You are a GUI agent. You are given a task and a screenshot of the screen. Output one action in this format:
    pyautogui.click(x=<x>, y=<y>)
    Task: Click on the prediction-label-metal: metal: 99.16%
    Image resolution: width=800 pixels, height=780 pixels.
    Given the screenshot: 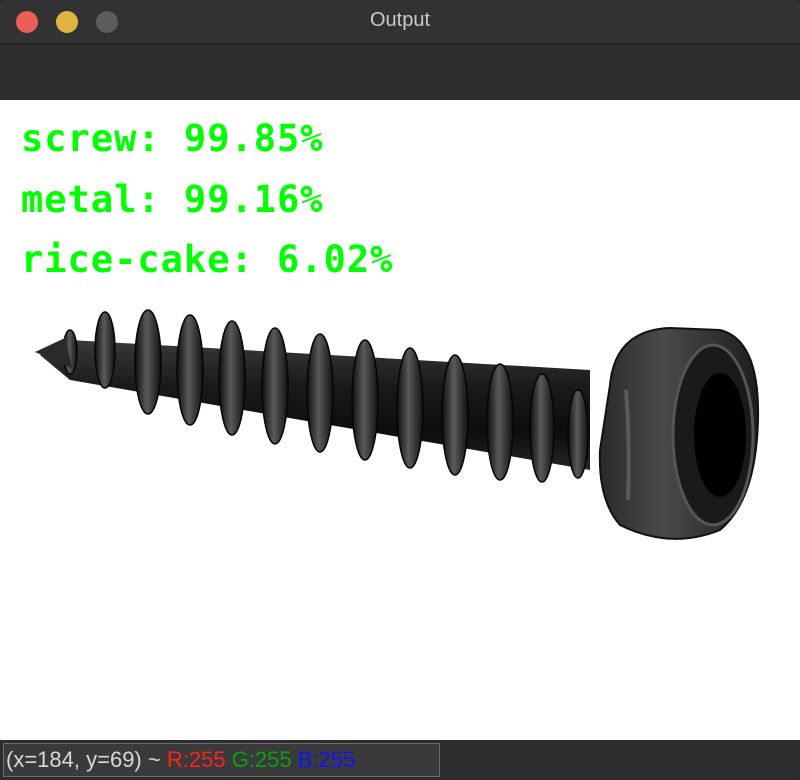 What is the action you would take?
    pyautogui.click(x=172, y=199)
    